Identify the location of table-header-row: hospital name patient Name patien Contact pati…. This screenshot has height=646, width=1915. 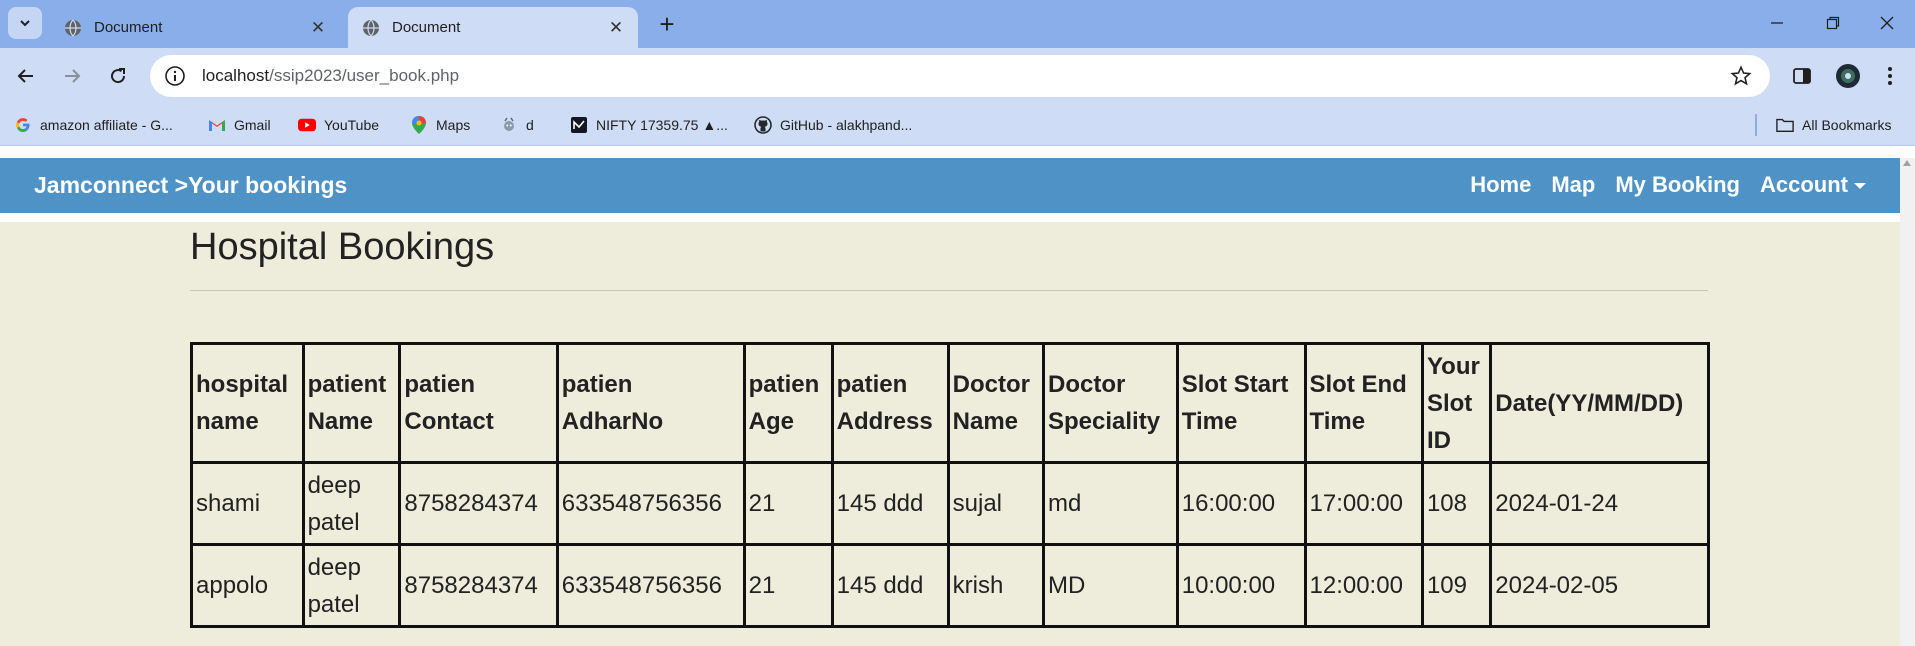
(950, 403).